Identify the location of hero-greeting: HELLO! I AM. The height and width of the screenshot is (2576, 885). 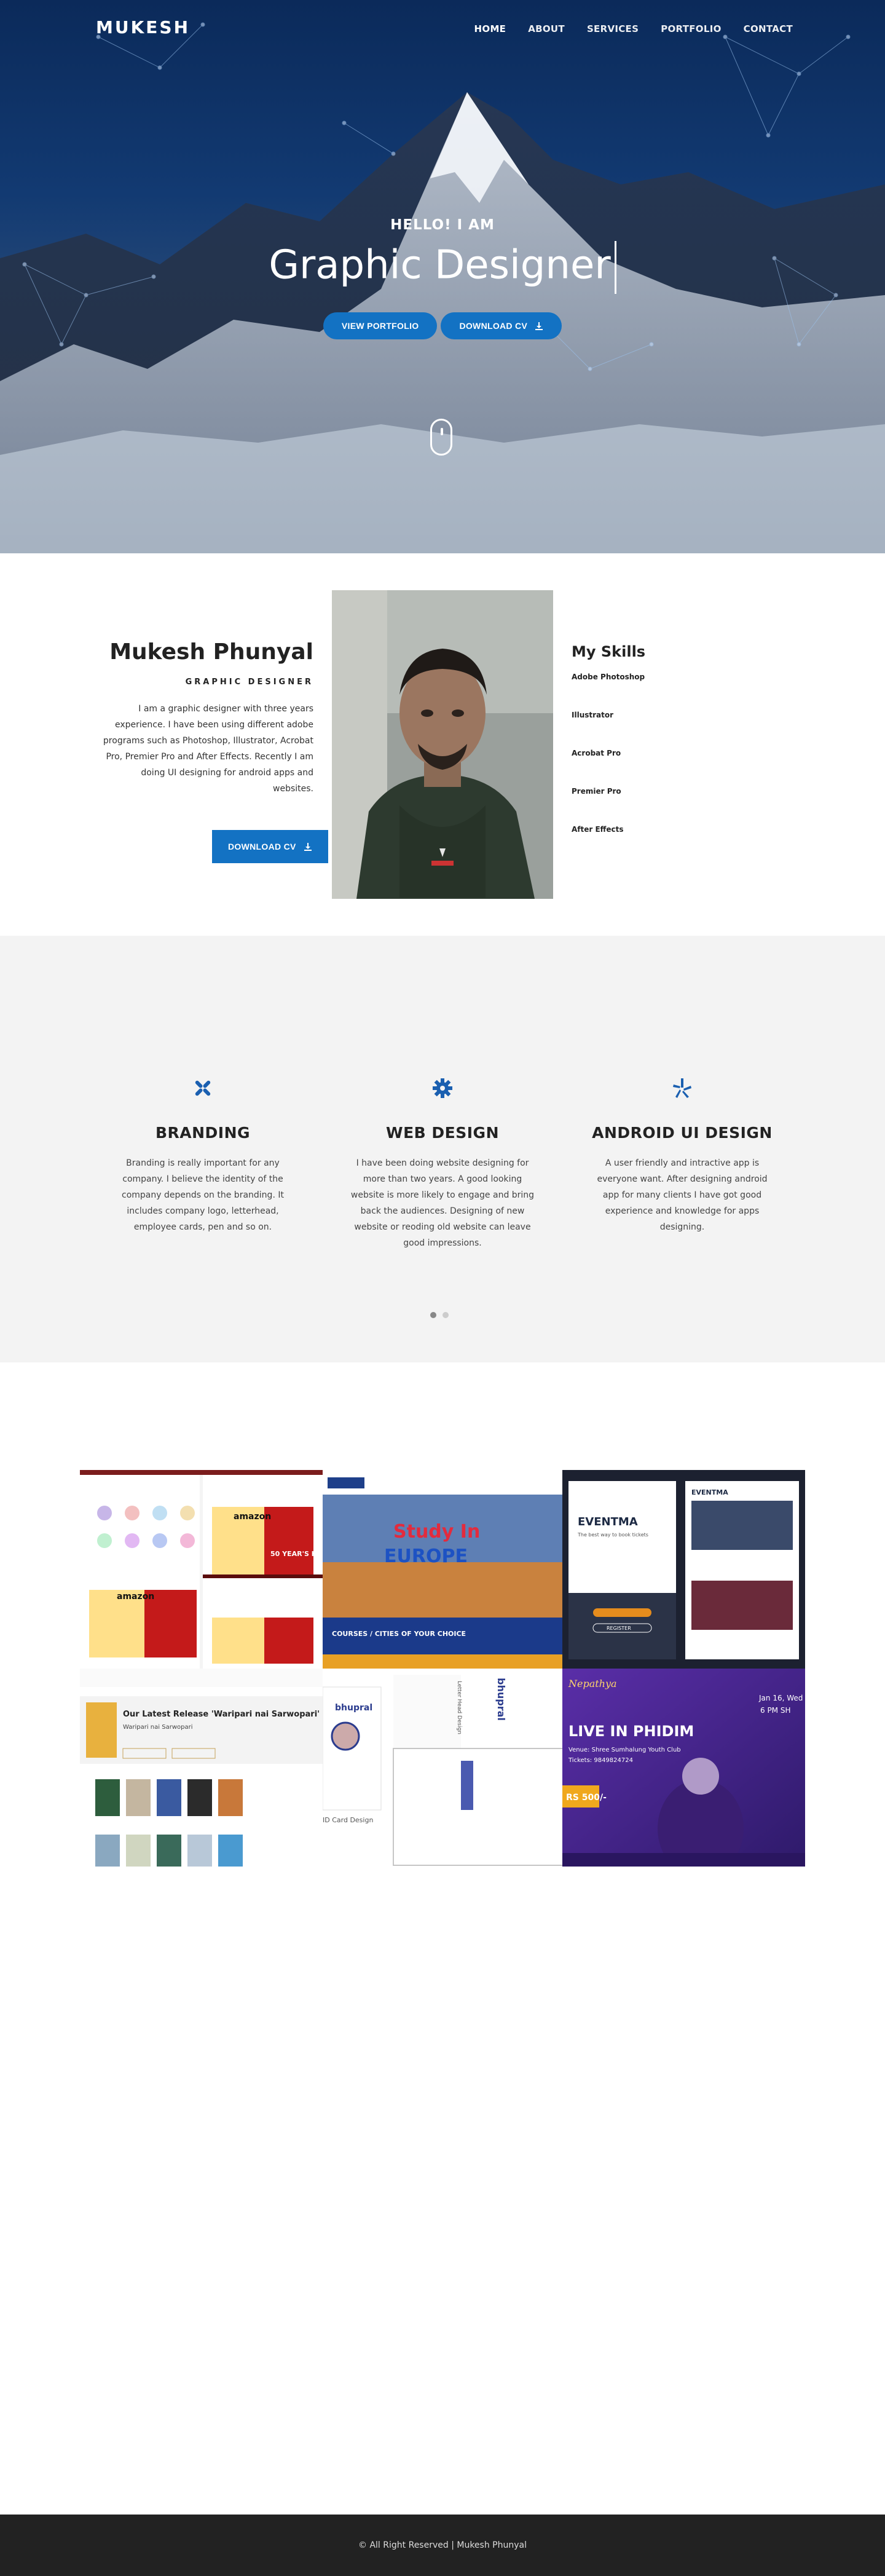
(442, 225).